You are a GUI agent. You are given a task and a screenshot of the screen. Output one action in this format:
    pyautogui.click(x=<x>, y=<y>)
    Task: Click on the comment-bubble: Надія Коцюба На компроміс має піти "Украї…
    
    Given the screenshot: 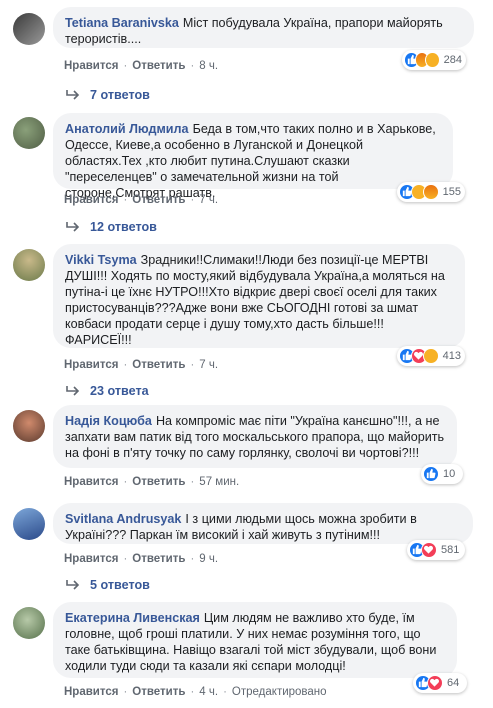 What is the action you would take?
    pyautogui.click(x=255, y=436)
    